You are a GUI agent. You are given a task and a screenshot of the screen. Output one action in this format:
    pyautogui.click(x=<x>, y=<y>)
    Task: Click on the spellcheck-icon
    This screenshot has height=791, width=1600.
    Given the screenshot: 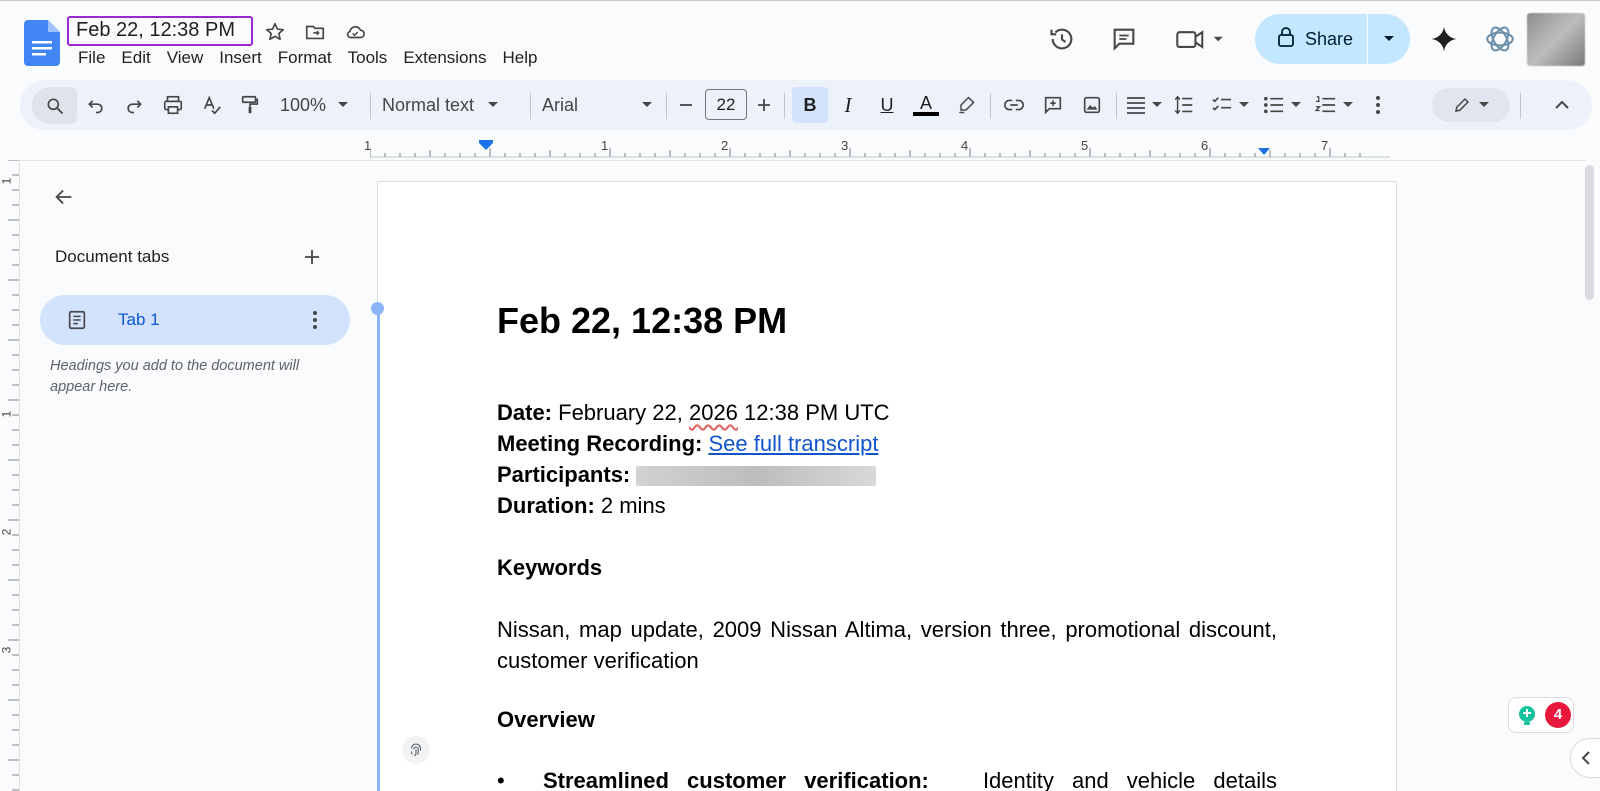 What is the action you would take?
    pyautogui.click(x=212, y=105)
    